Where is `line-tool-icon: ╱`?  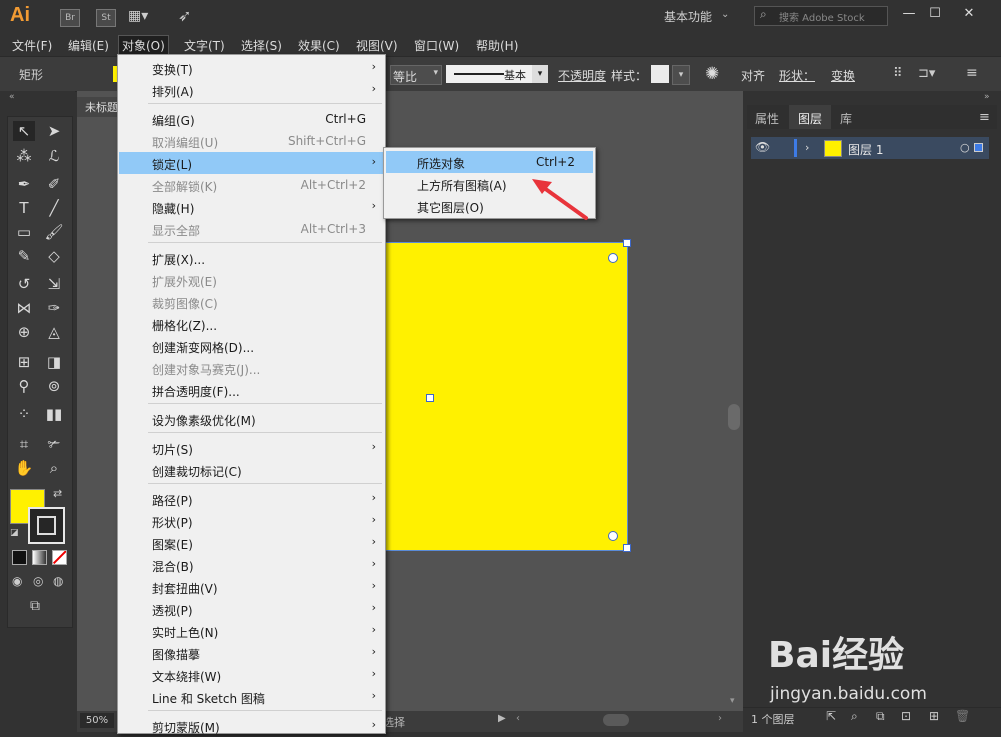 line-tool-icon: ╱ is located at coordinates (54, 208).